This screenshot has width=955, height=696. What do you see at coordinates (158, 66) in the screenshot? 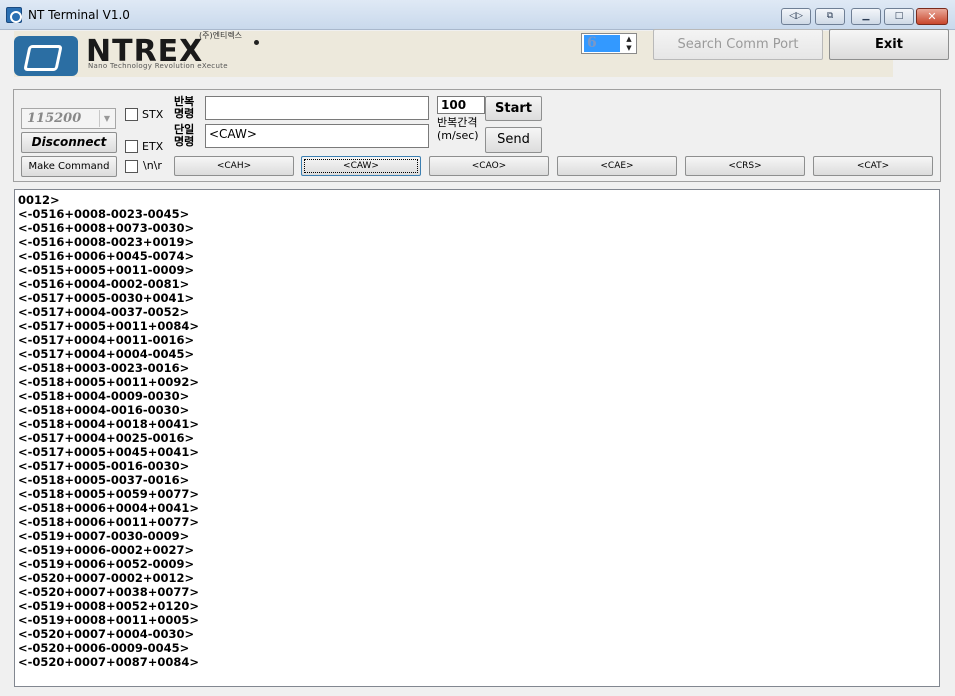
I see `logo-tagline: Nano Technology Revolution eXecute` at bounding box center [158, 66].